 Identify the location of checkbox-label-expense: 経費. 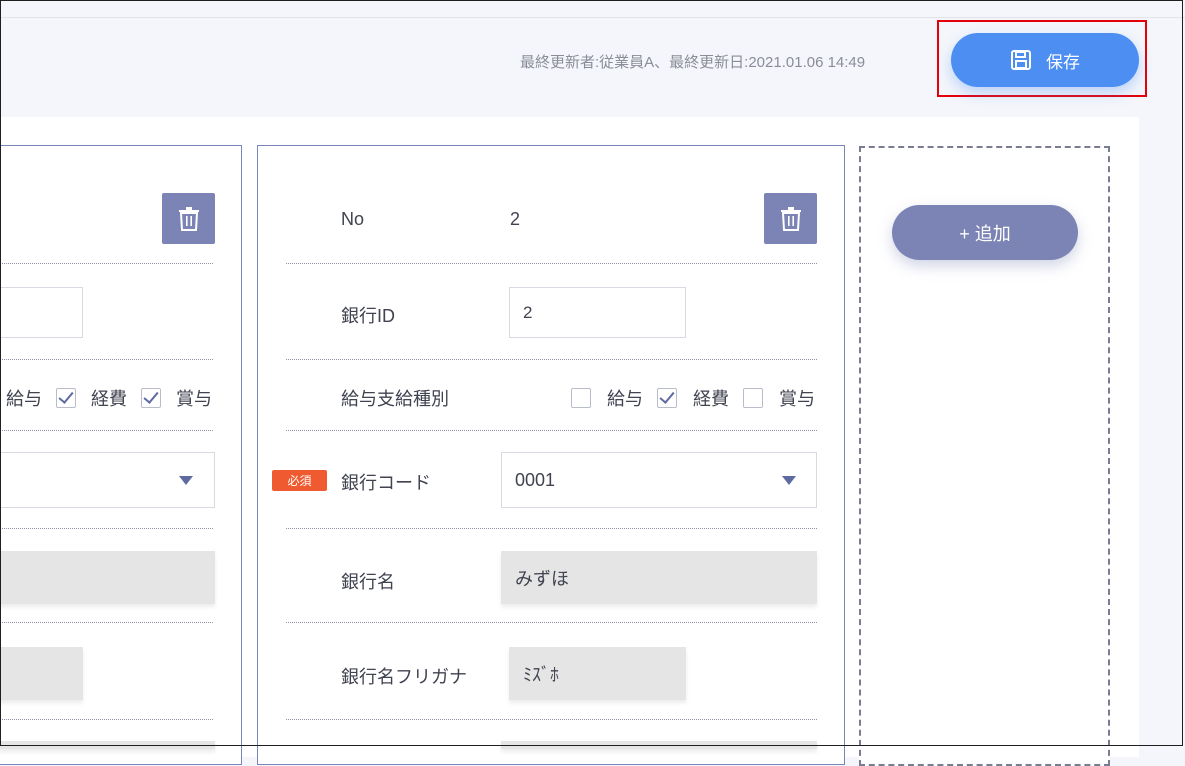
(711, 399).